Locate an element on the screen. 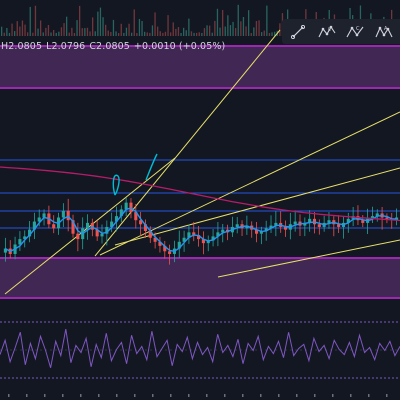  pattern-triangle-icon: A is located at coordinates (384, 32).